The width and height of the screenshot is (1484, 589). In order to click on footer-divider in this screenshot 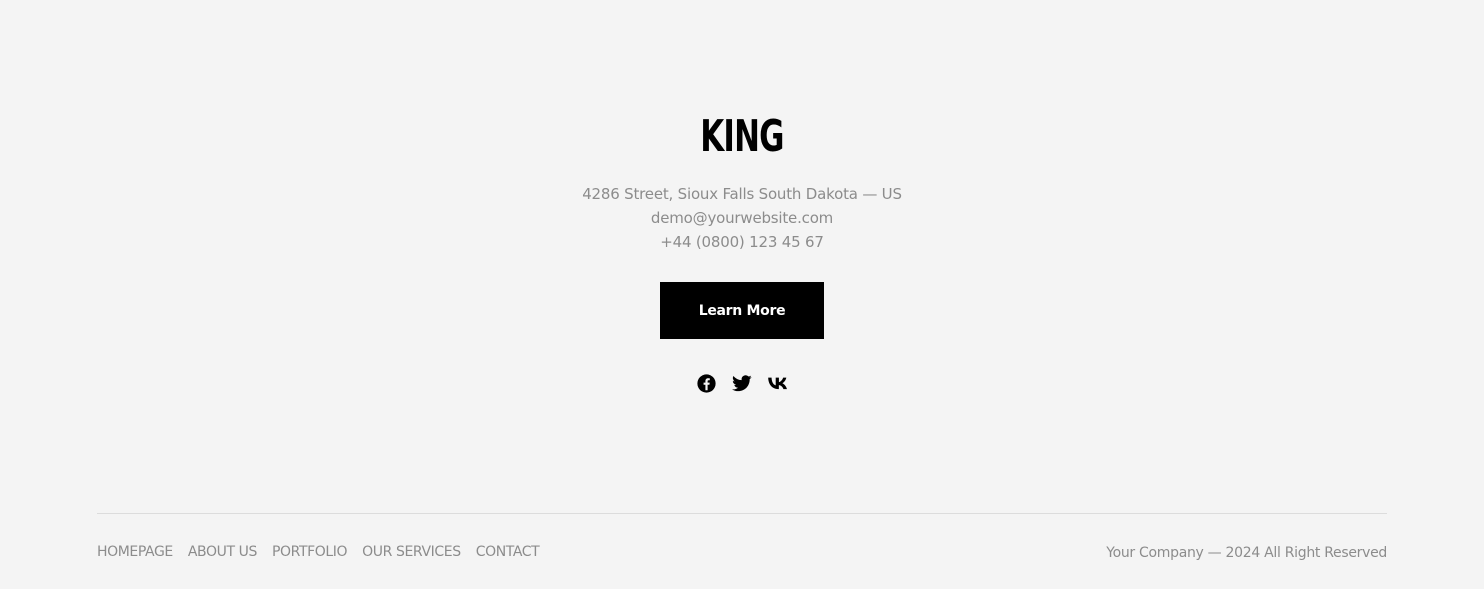, I will do `click(742, 513)`.